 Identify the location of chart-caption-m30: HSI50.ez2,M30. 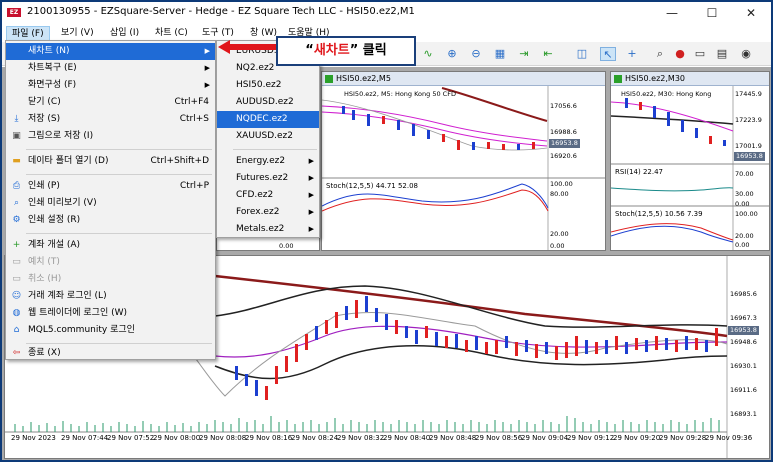
(690, 79).